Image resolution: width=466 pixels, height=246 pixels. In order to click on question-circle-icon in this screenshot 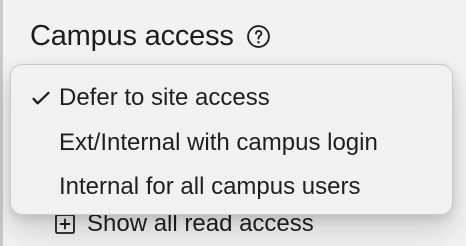, I will do `click(258, 36)`.